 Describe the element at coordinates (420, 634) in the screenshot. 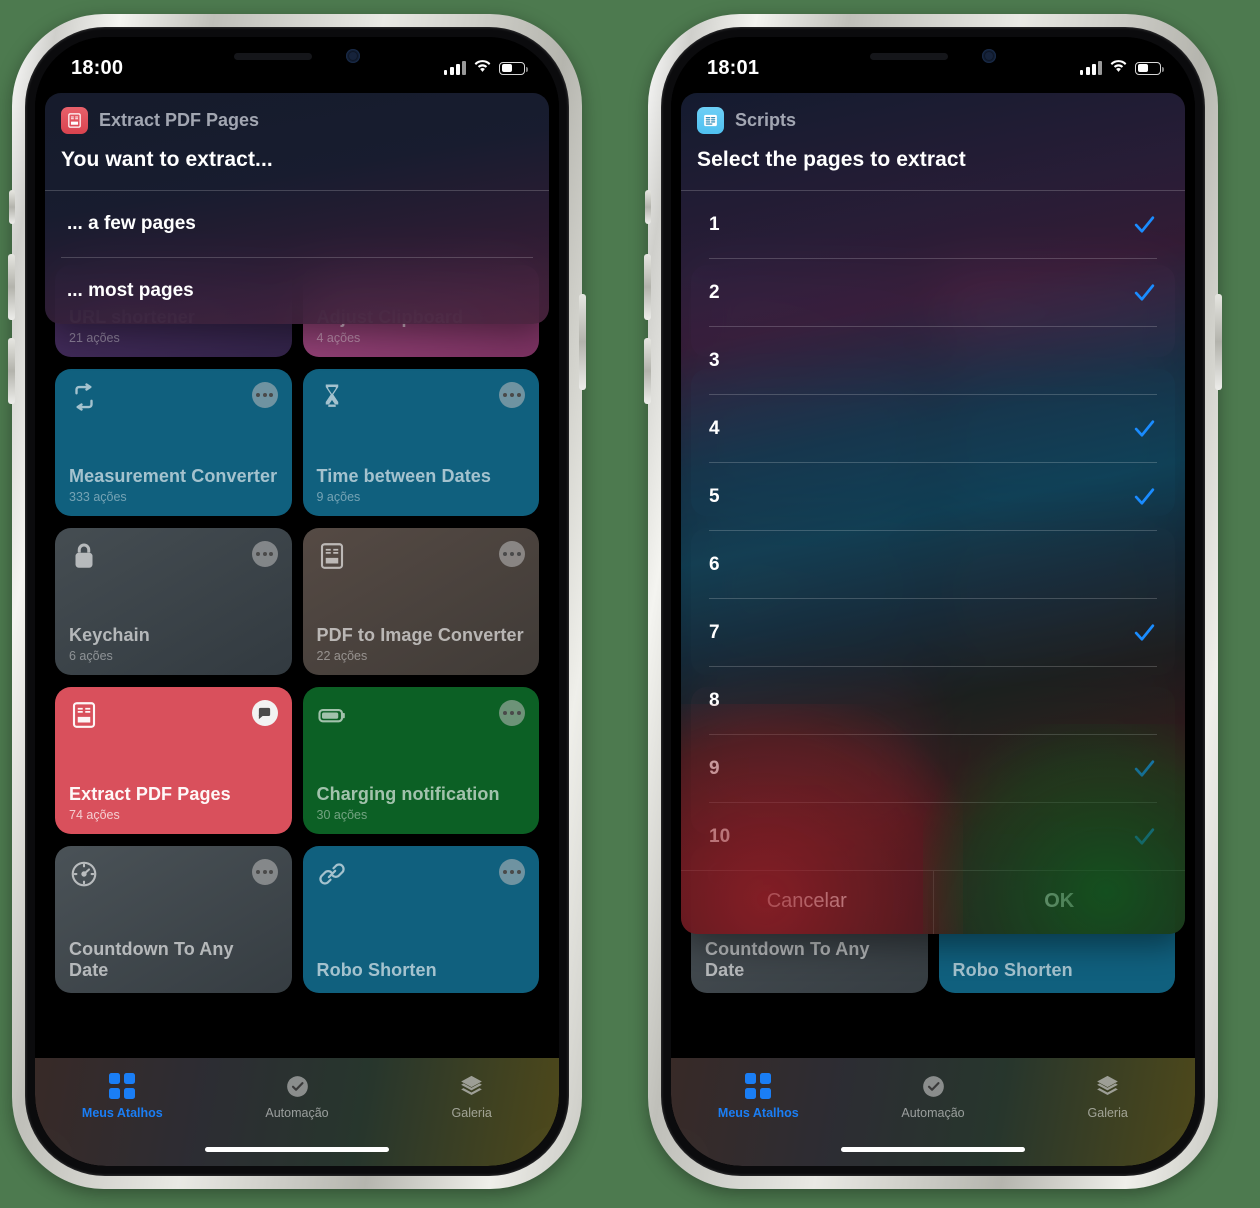

I see `shortcut-title: PDF to Image Converter` at that location.